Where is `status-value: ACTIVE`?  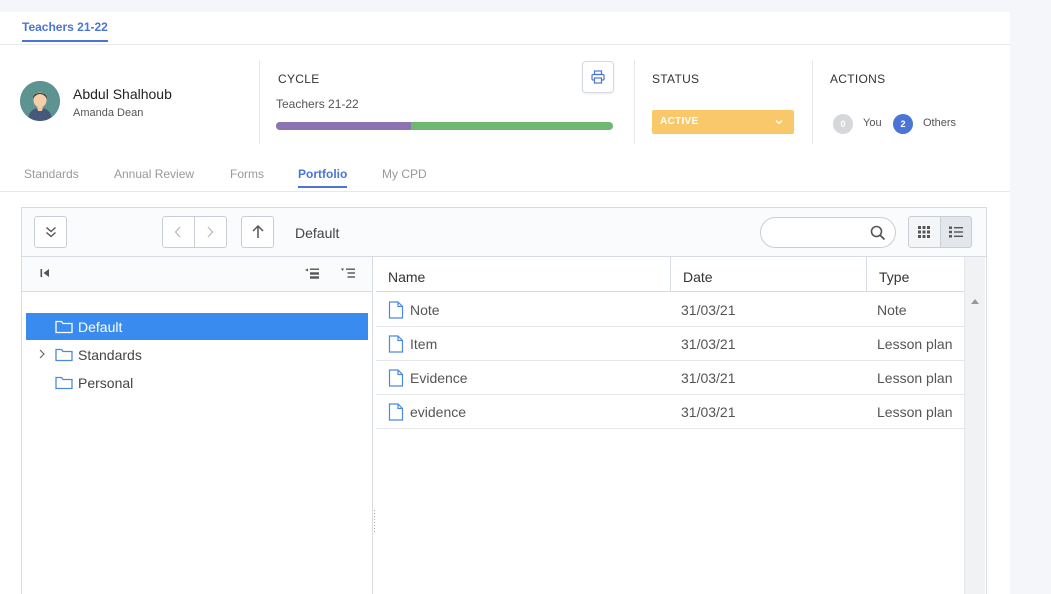 status-value: ACTIVE is located at coordinates (679, 121).